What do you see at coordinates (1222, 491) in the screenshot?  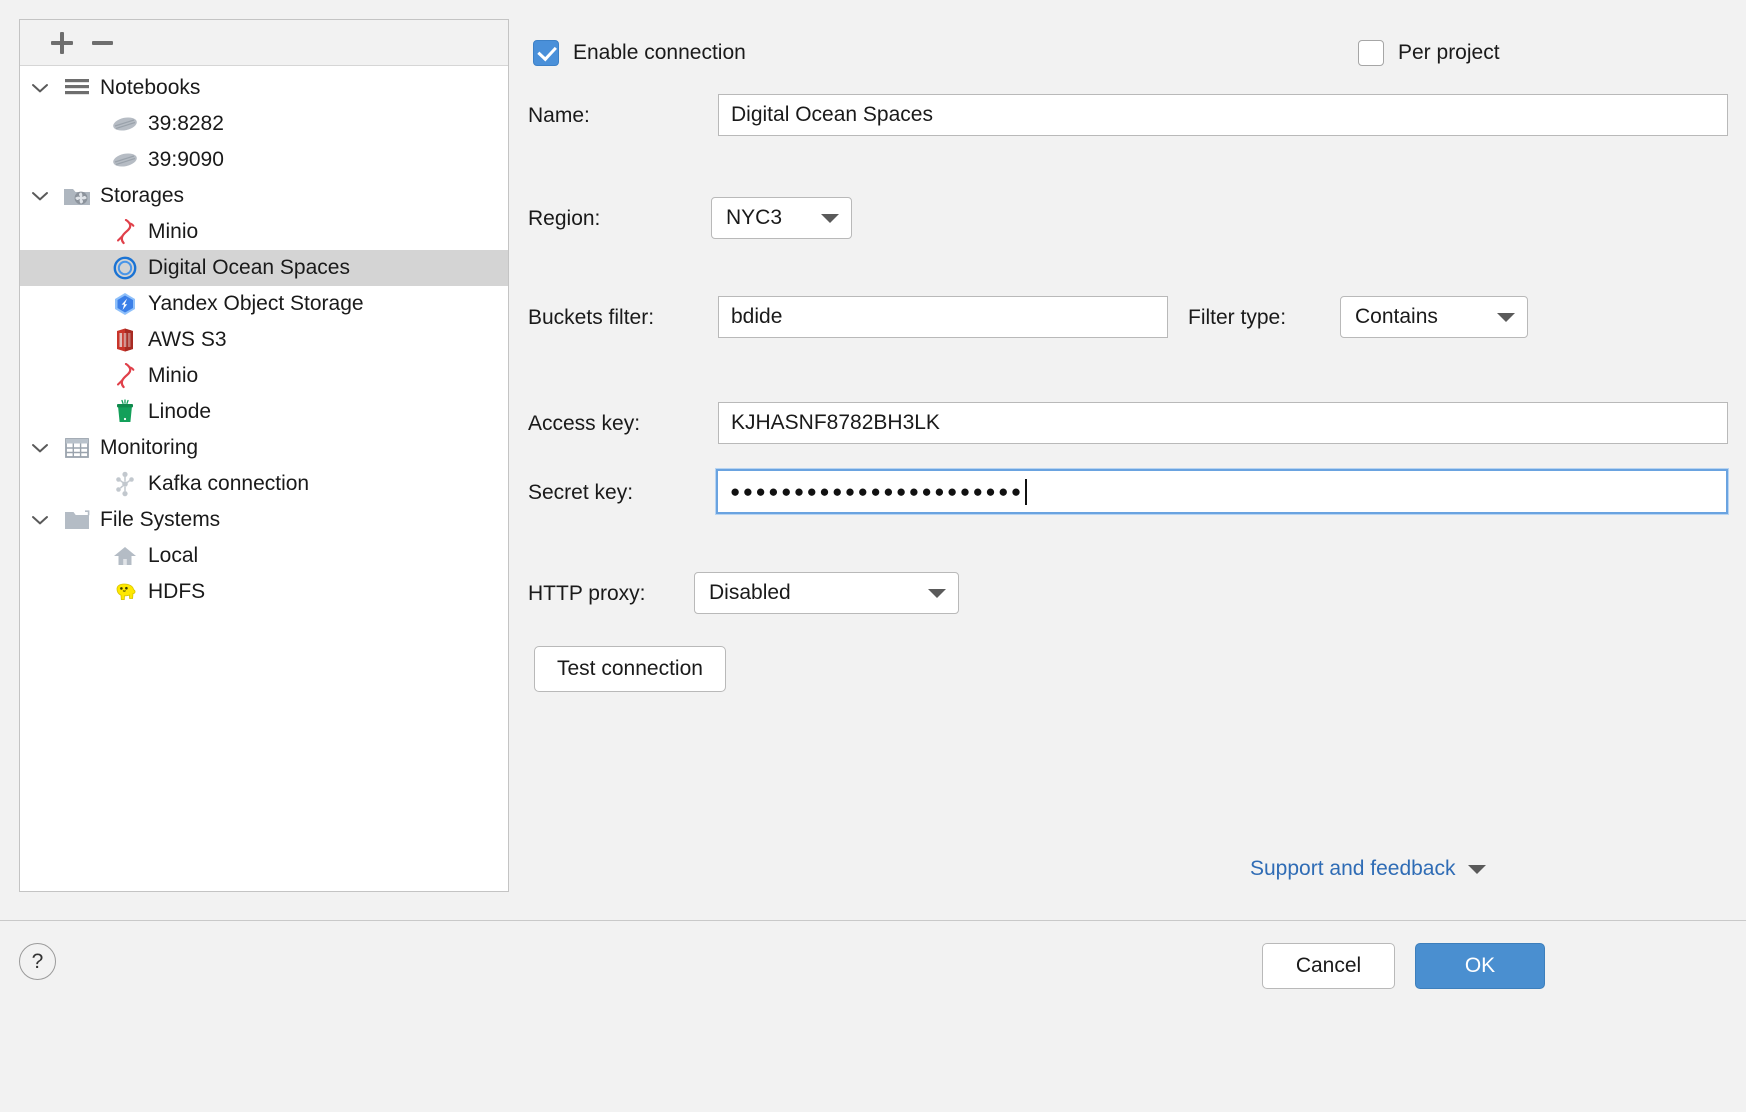 I see `secret-key-input: ●●●●●●●●●●●●●●●●●●●●●●●` at bounding box center [1222, 491].